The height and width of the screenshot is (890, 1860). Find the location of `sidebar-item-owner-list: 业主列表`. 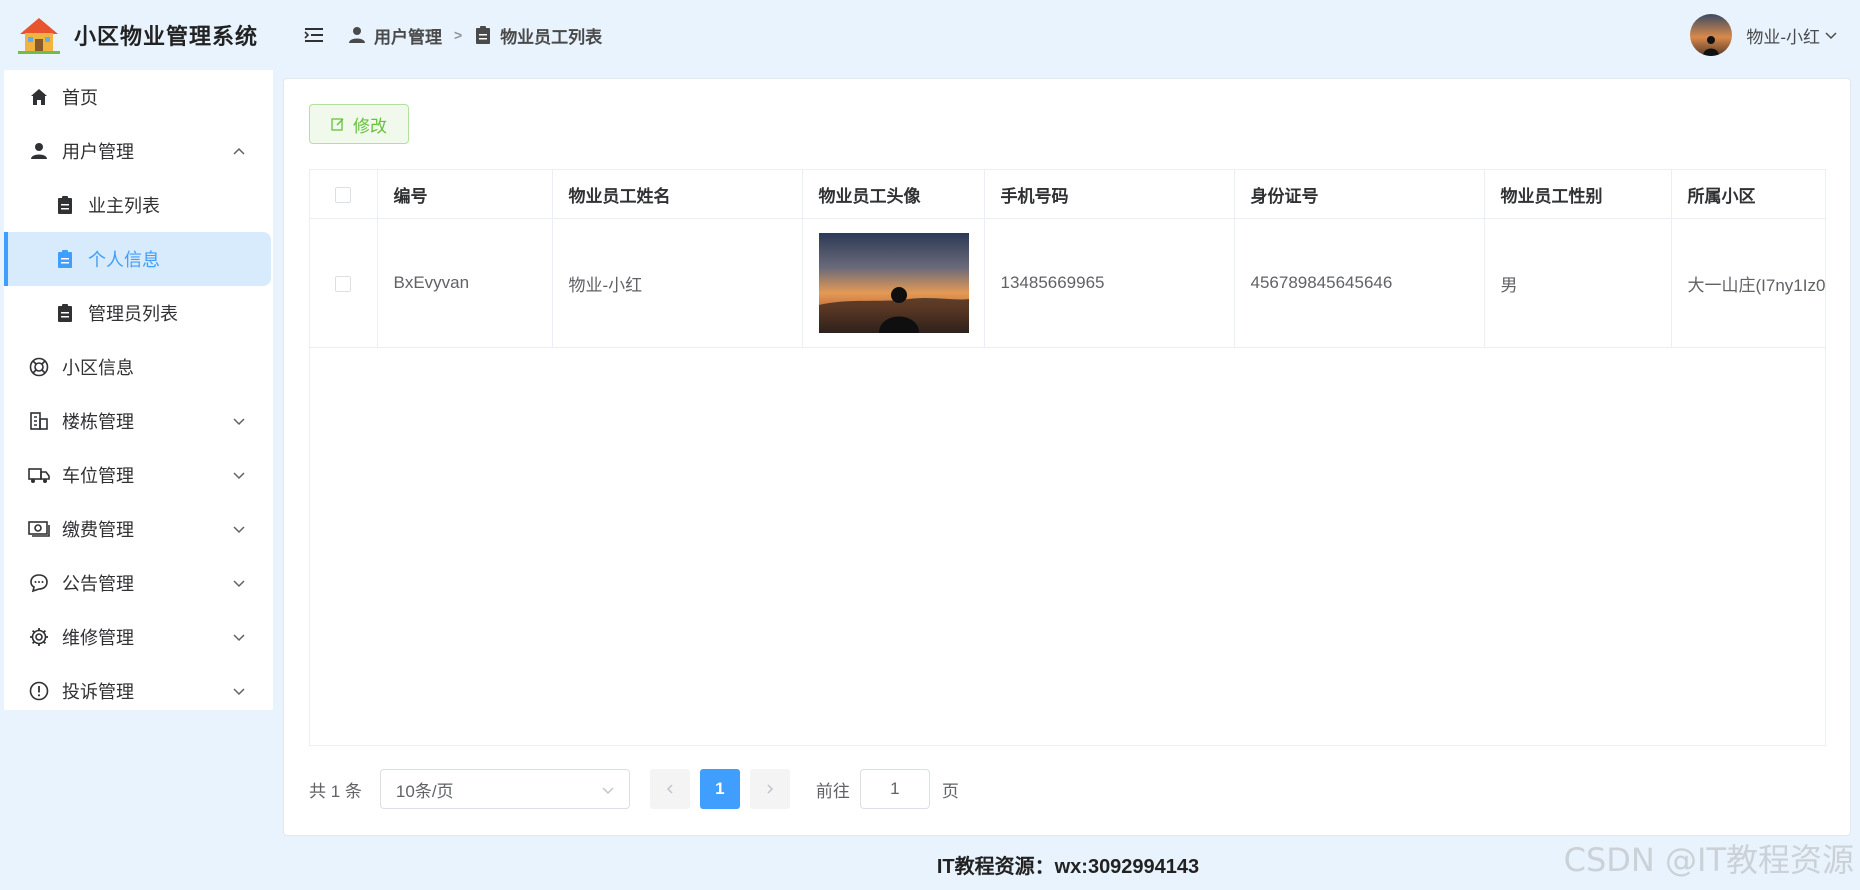

sidebar-item-owner-list: 业主列表 is located at coordinates (138, 205).